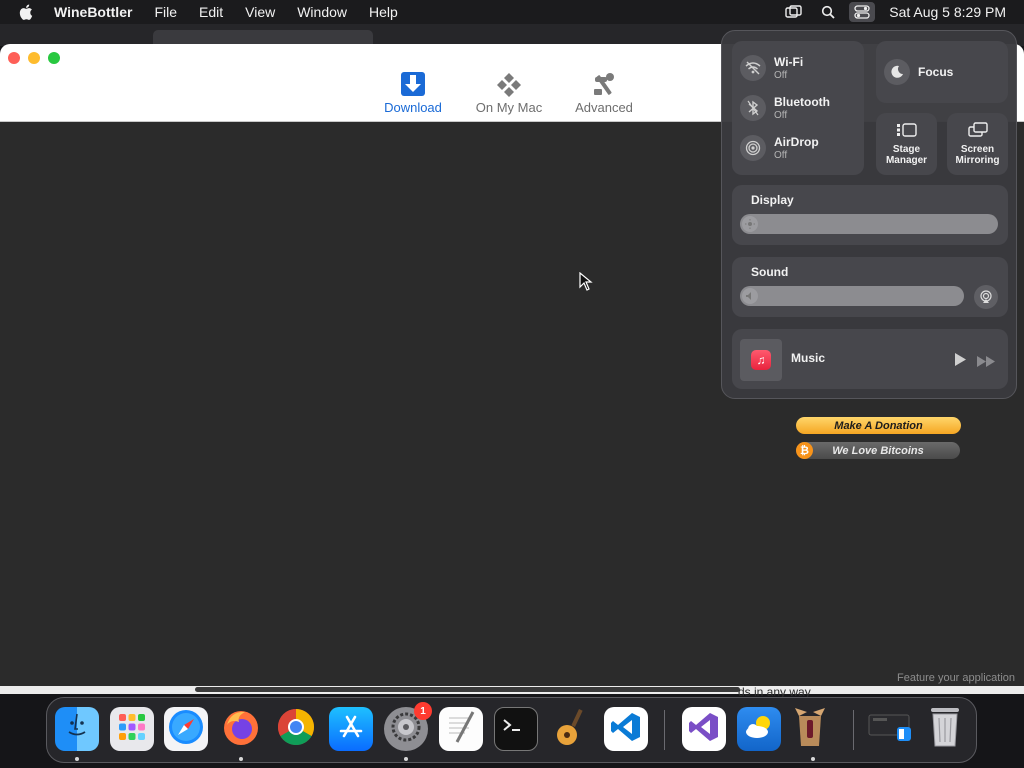  I want to click on view-menu: View, so click(260, 12).